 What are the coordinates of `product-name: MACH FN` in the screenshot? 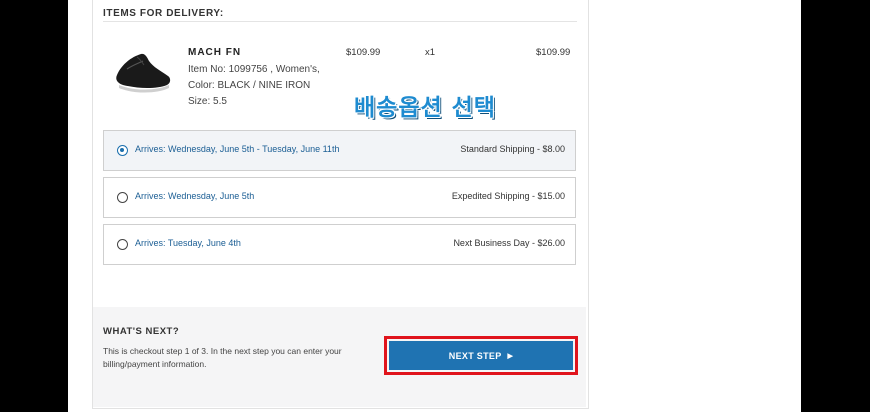 It's located at (215, 52).